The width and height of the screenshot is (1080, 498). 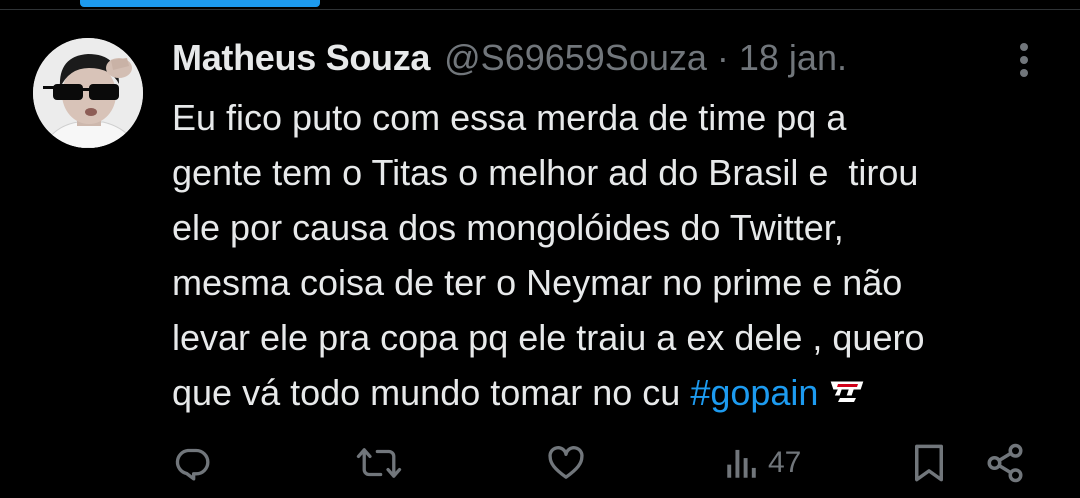 I want to click on views-count: 47, so click(x=785, y=462).